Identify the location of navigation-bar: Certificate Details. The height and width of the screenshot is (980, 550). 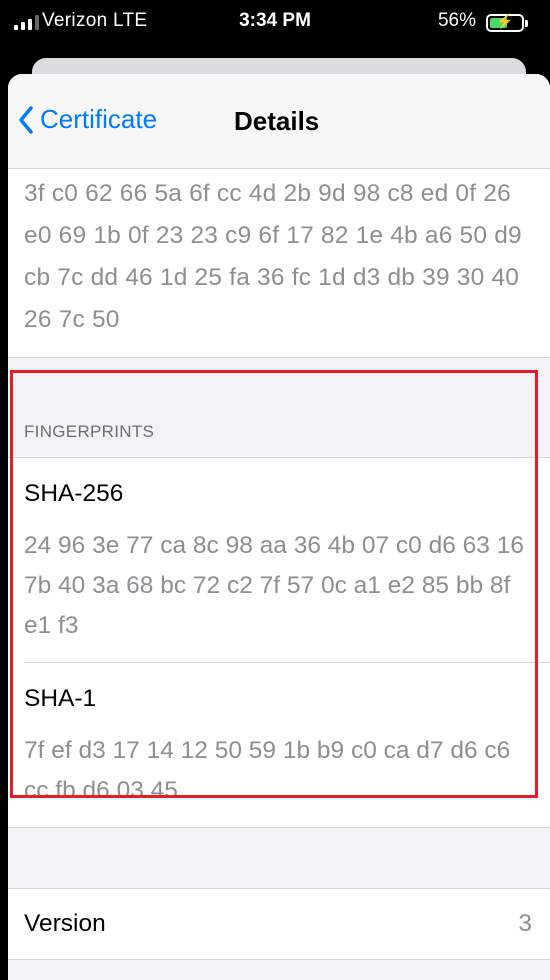
(279, 121).